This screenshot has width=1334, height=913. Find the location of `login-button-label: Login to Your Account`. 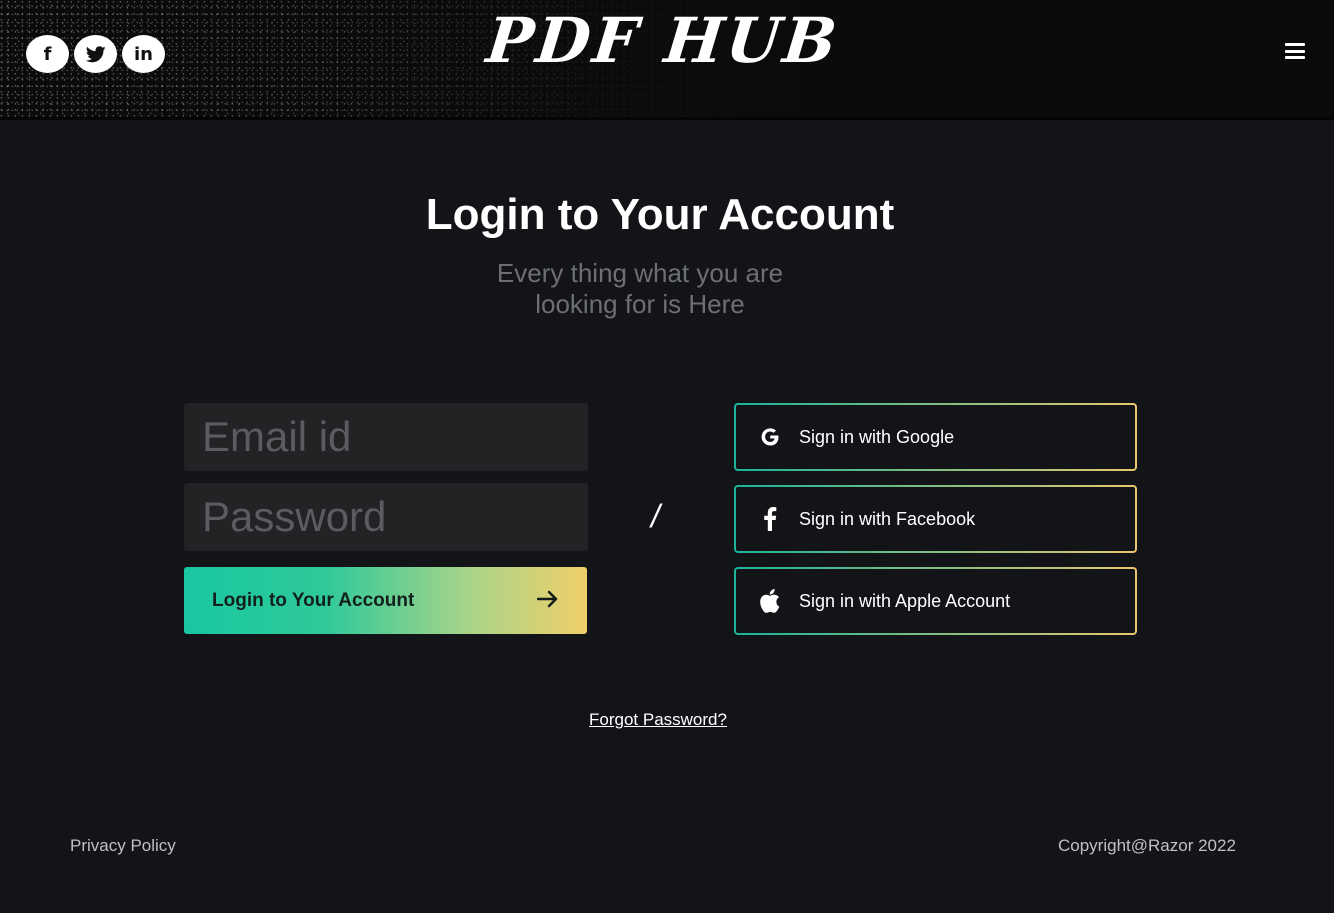

login-button-label: Login to Your Account is located at coordinates (313, 600).